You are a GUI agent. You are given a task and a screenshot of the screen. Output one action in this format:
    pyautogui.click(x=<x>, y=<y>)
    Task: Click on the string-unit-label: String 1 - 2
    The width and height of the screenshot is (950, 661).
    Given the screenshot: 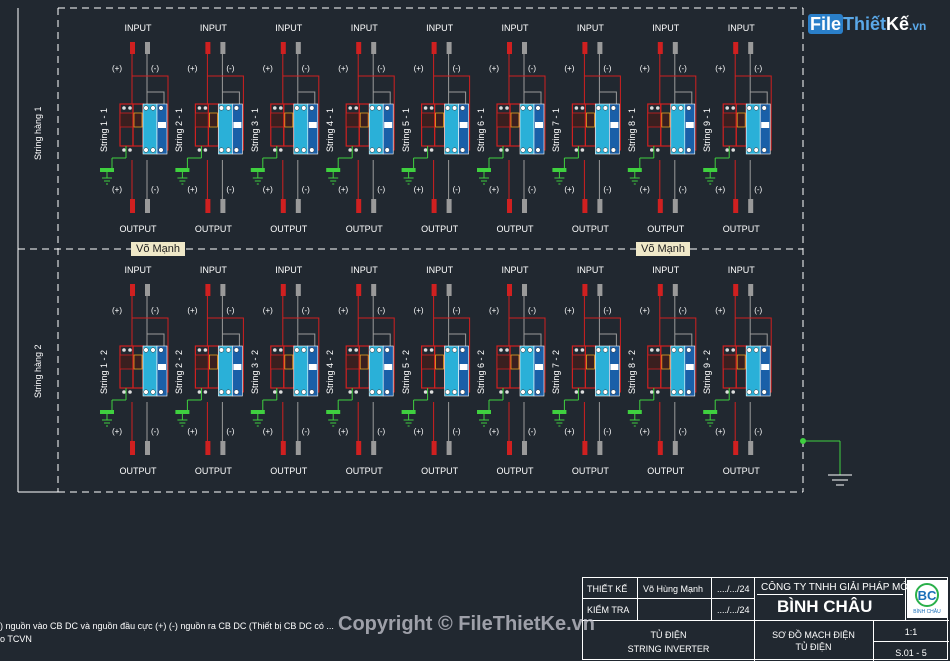 What is the action you would take?
    pyautogui.click(x=104, y=371)
    